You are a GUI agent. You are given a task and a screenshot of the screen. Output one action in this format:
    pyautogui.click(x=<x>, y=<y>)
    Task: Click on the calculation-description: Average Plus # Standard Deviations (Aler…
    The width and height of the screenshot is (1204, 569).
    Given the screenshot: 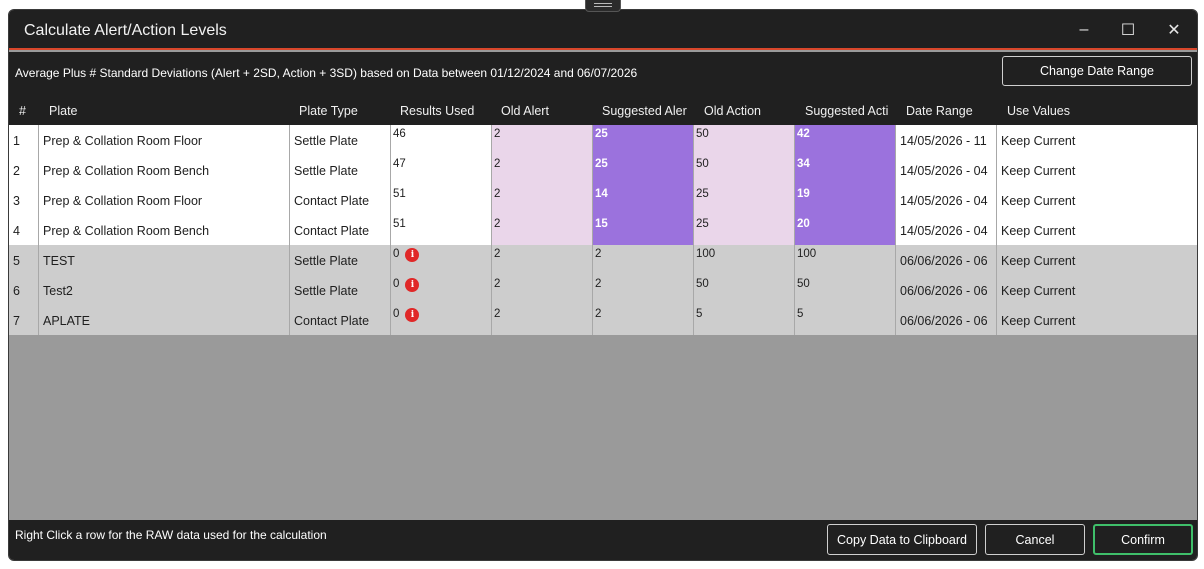 What is the action you would take?
    pyautogui.click(x=326, y=73)
    